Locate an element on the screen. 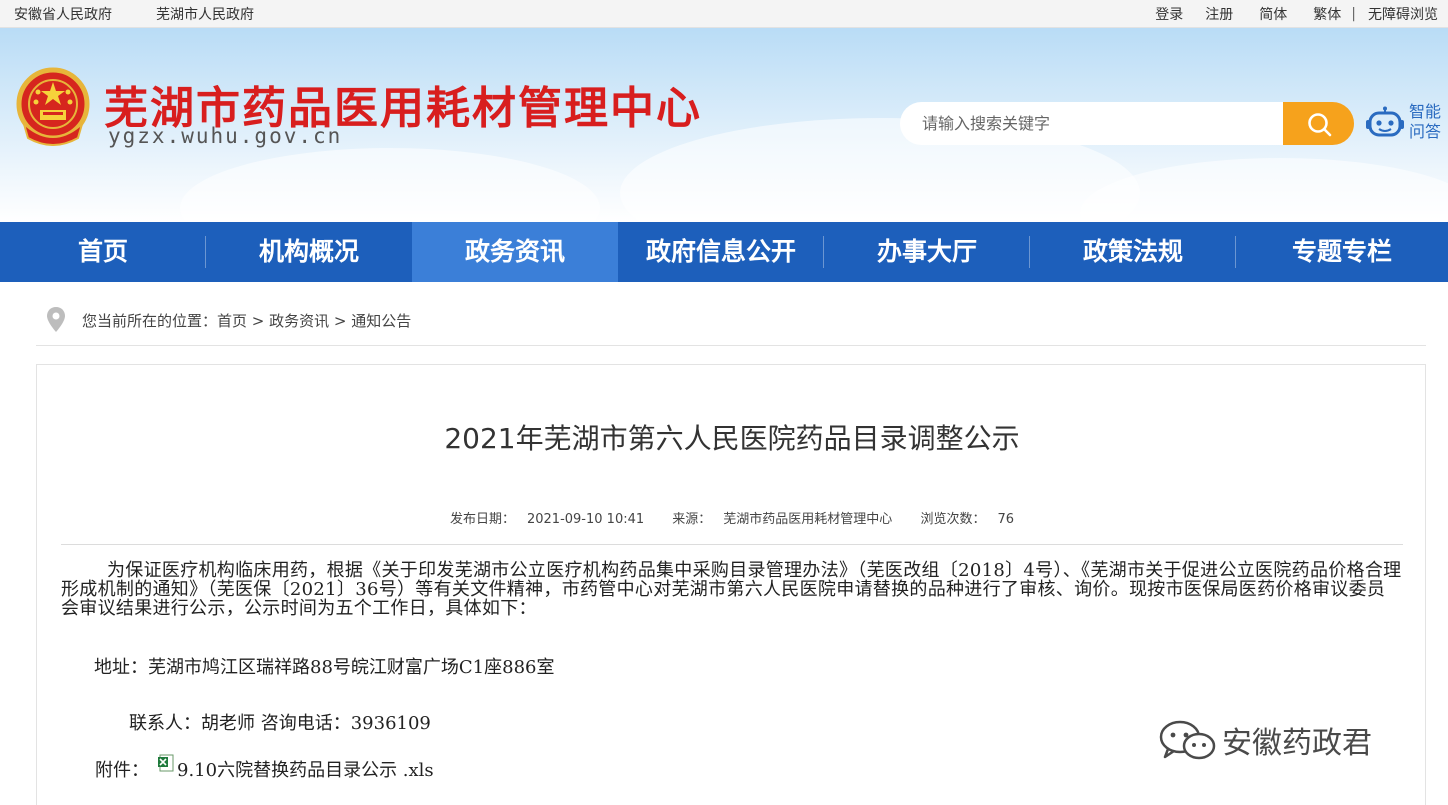  nav-item-topics: 专题专栏 is located at coordinates (1342, 252).